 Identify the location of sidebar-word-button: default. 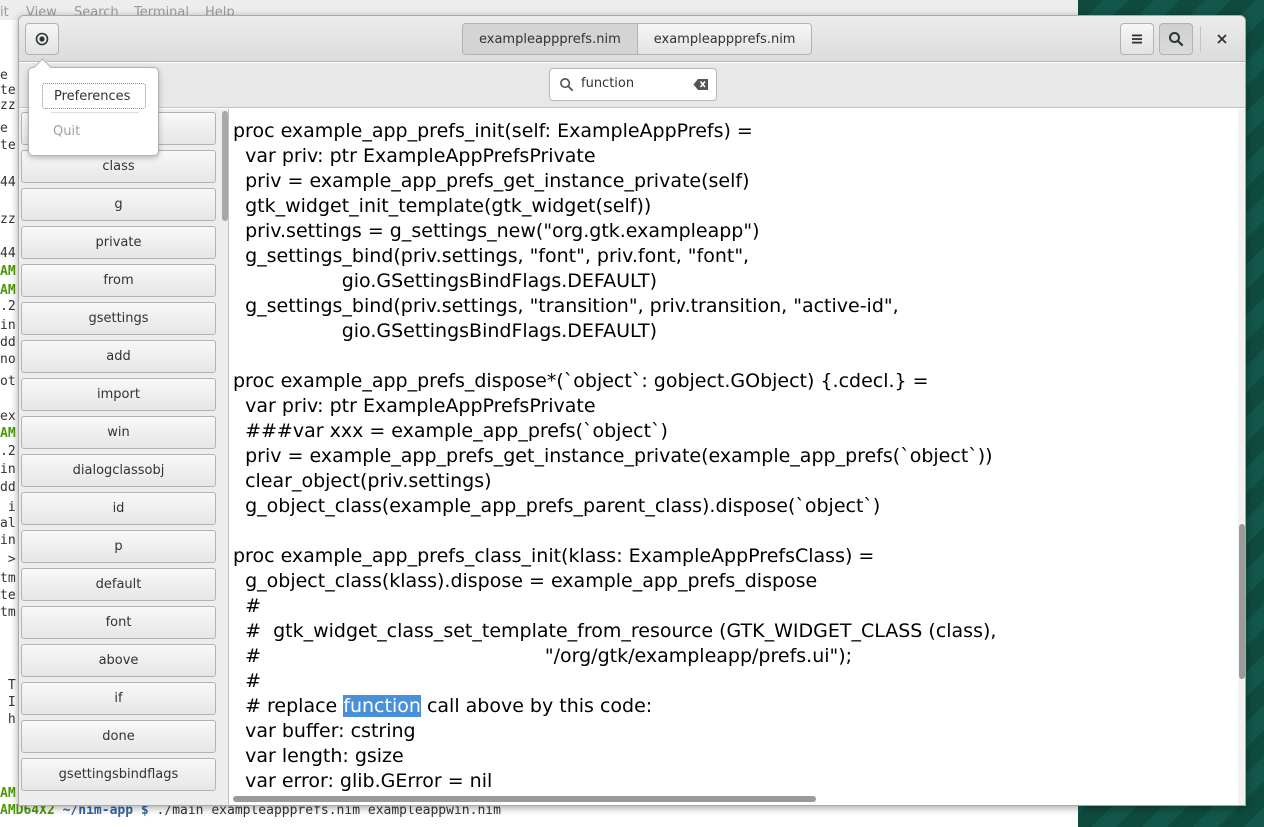
(118, 584).